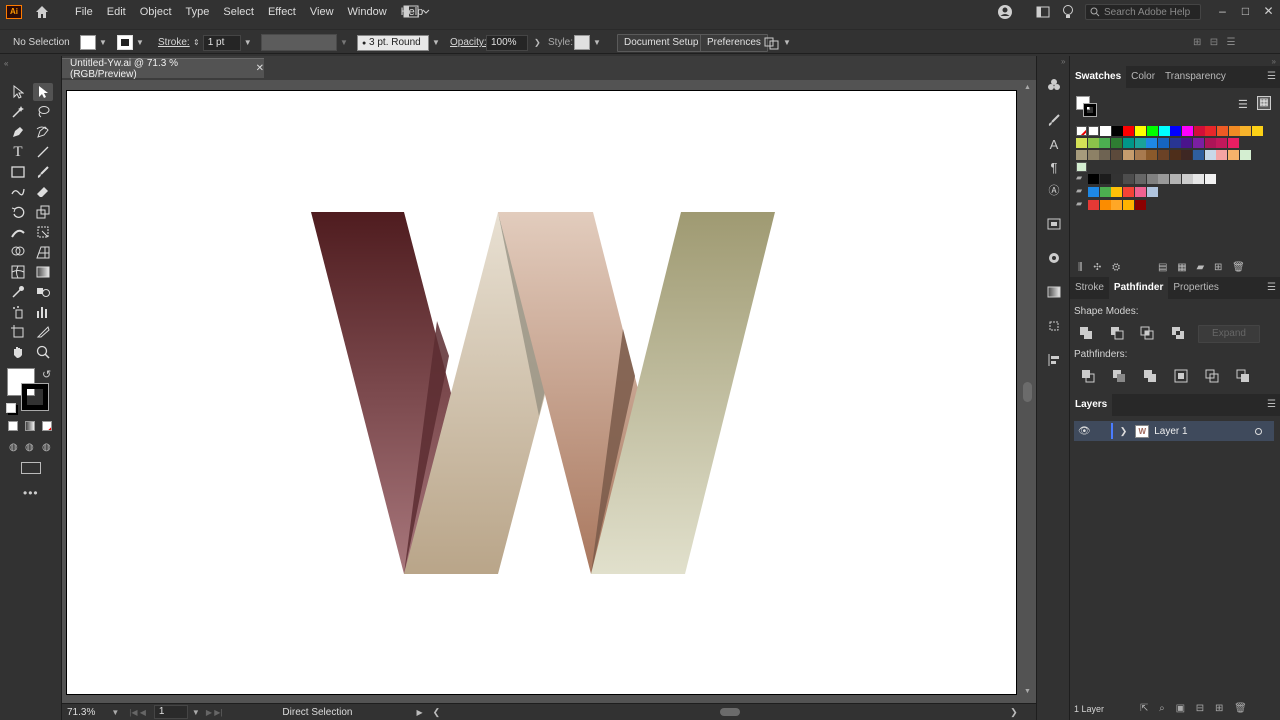 Image resolution: width=1280 pixels, height=720 pixels. I want to click on minus-back-icon, so click(1243, 376).